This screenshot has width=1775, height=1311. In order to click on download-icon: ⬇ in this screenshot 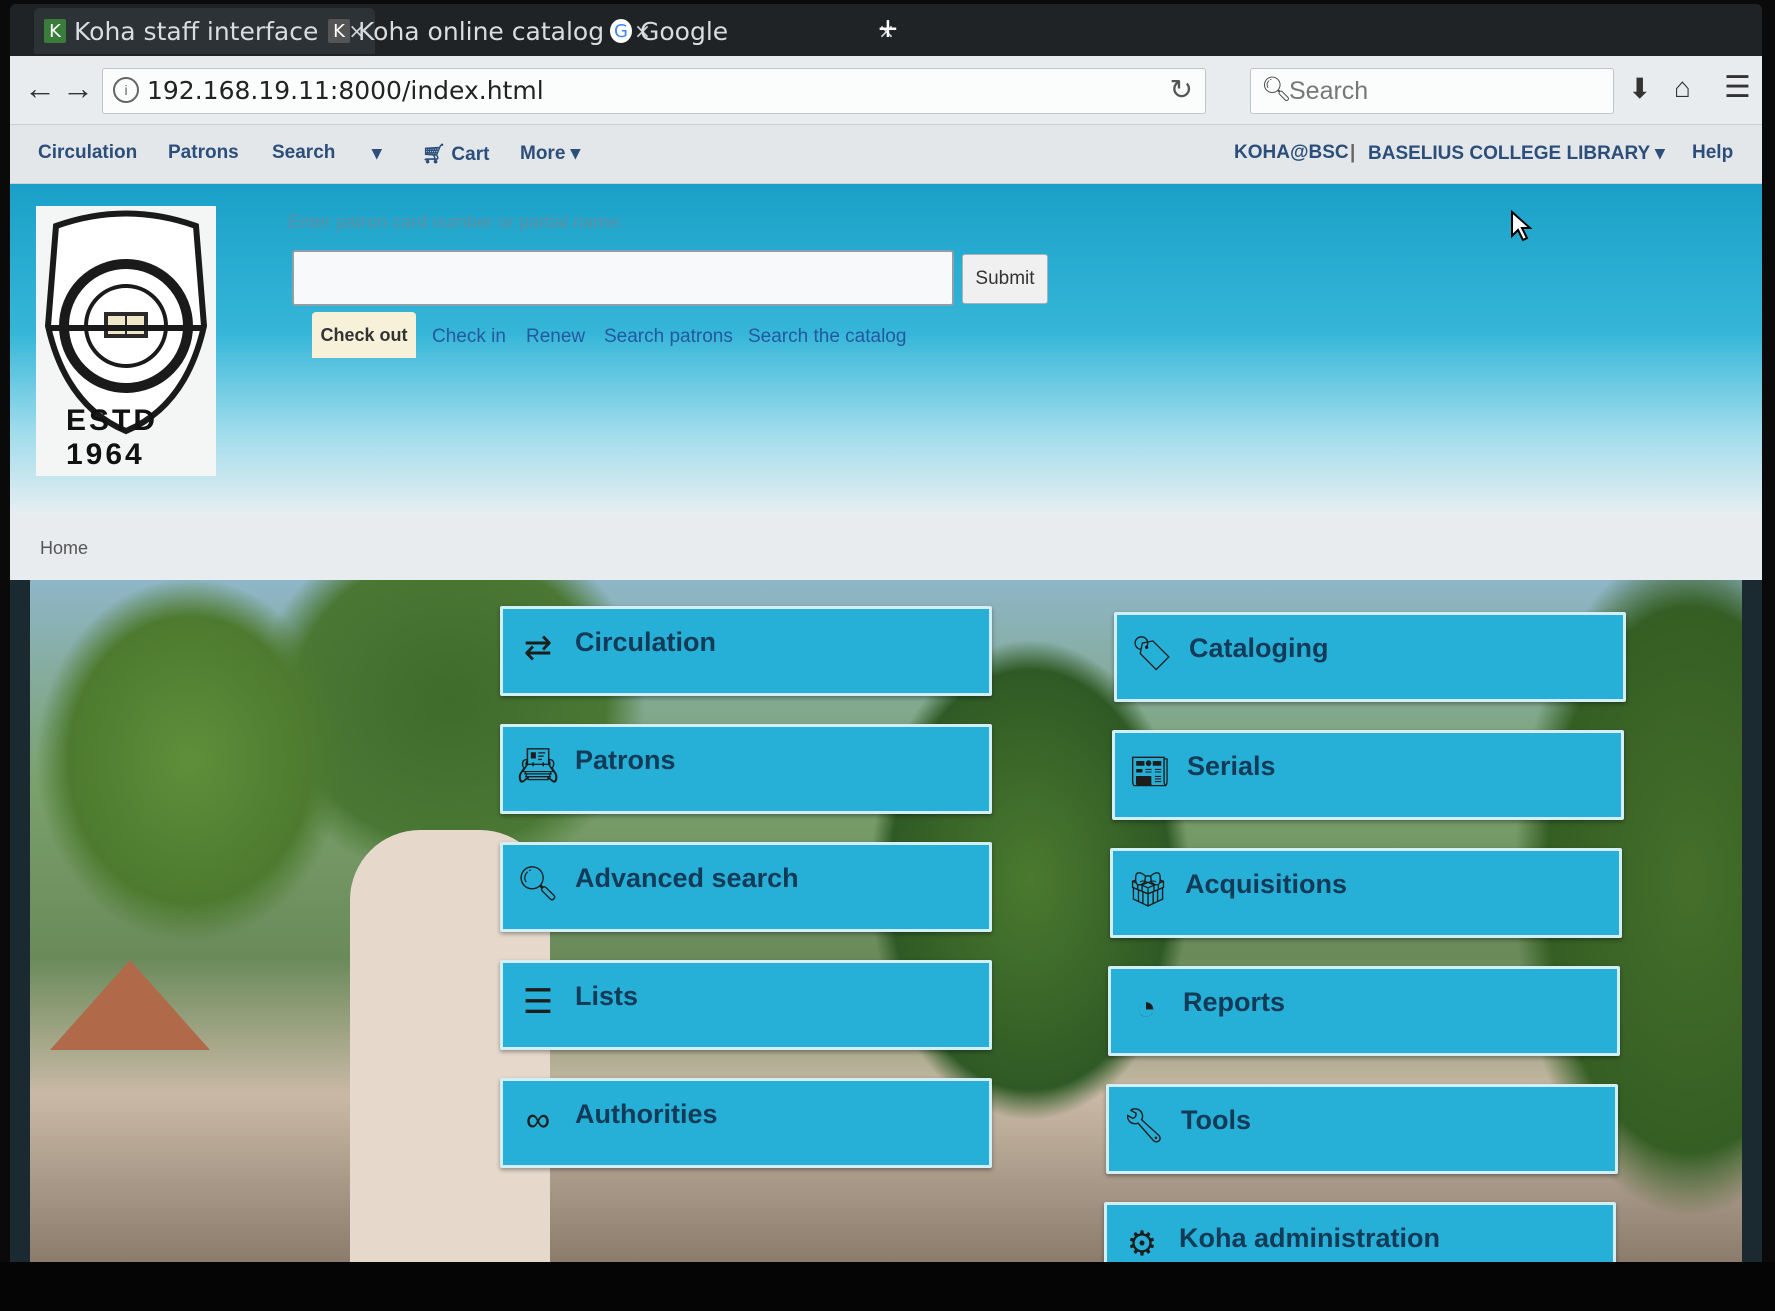, I will do `click(1639, 88)`.